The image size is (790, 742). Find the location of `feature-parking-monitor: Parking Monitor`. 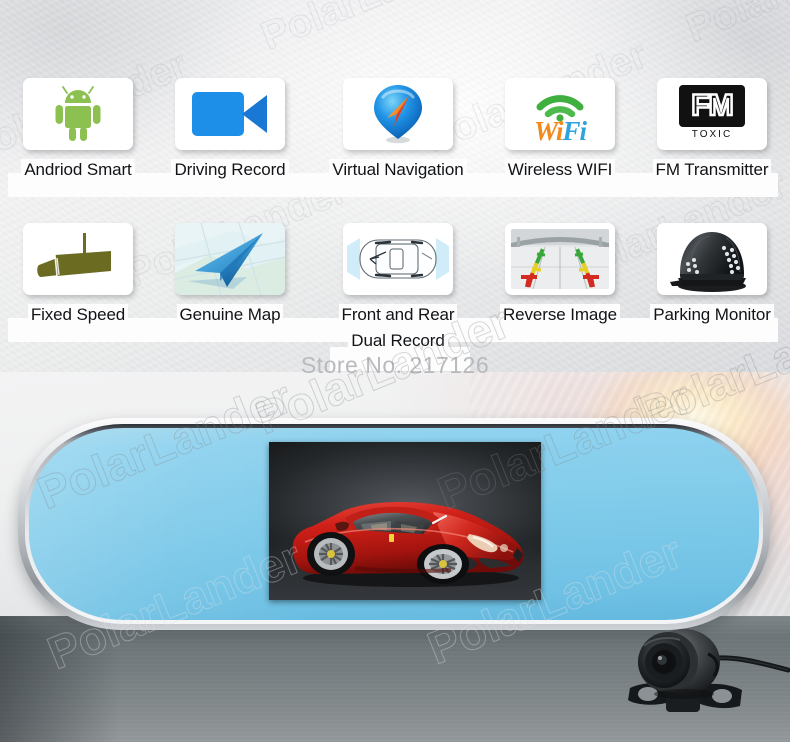

feature-parking-monitor: Parking Monitor is located at coordinates (712, 274).